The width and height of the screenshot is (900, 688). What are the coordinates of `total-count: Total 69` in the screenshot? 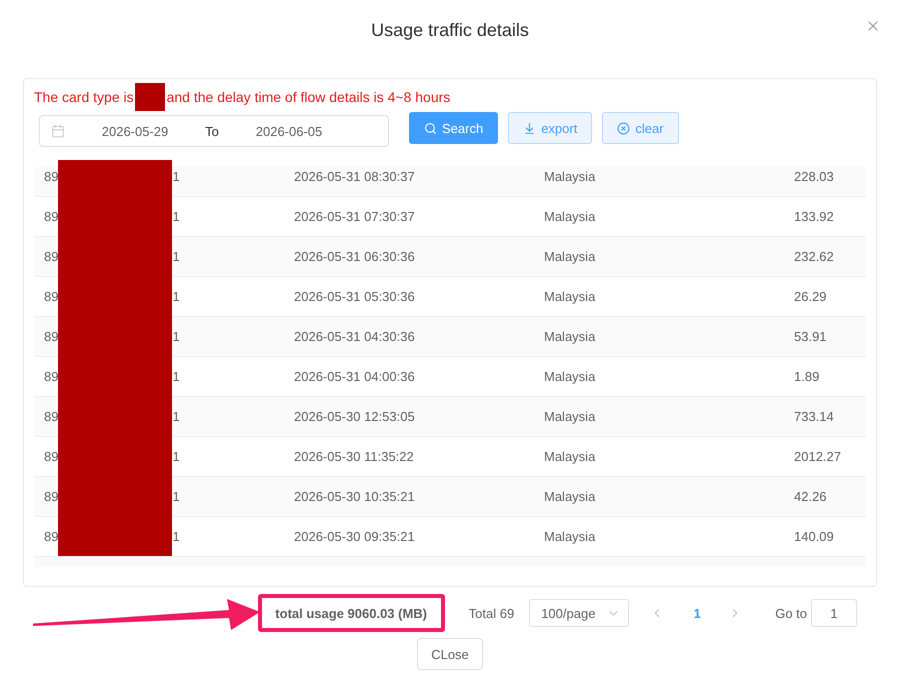 It's located at (491, 613).